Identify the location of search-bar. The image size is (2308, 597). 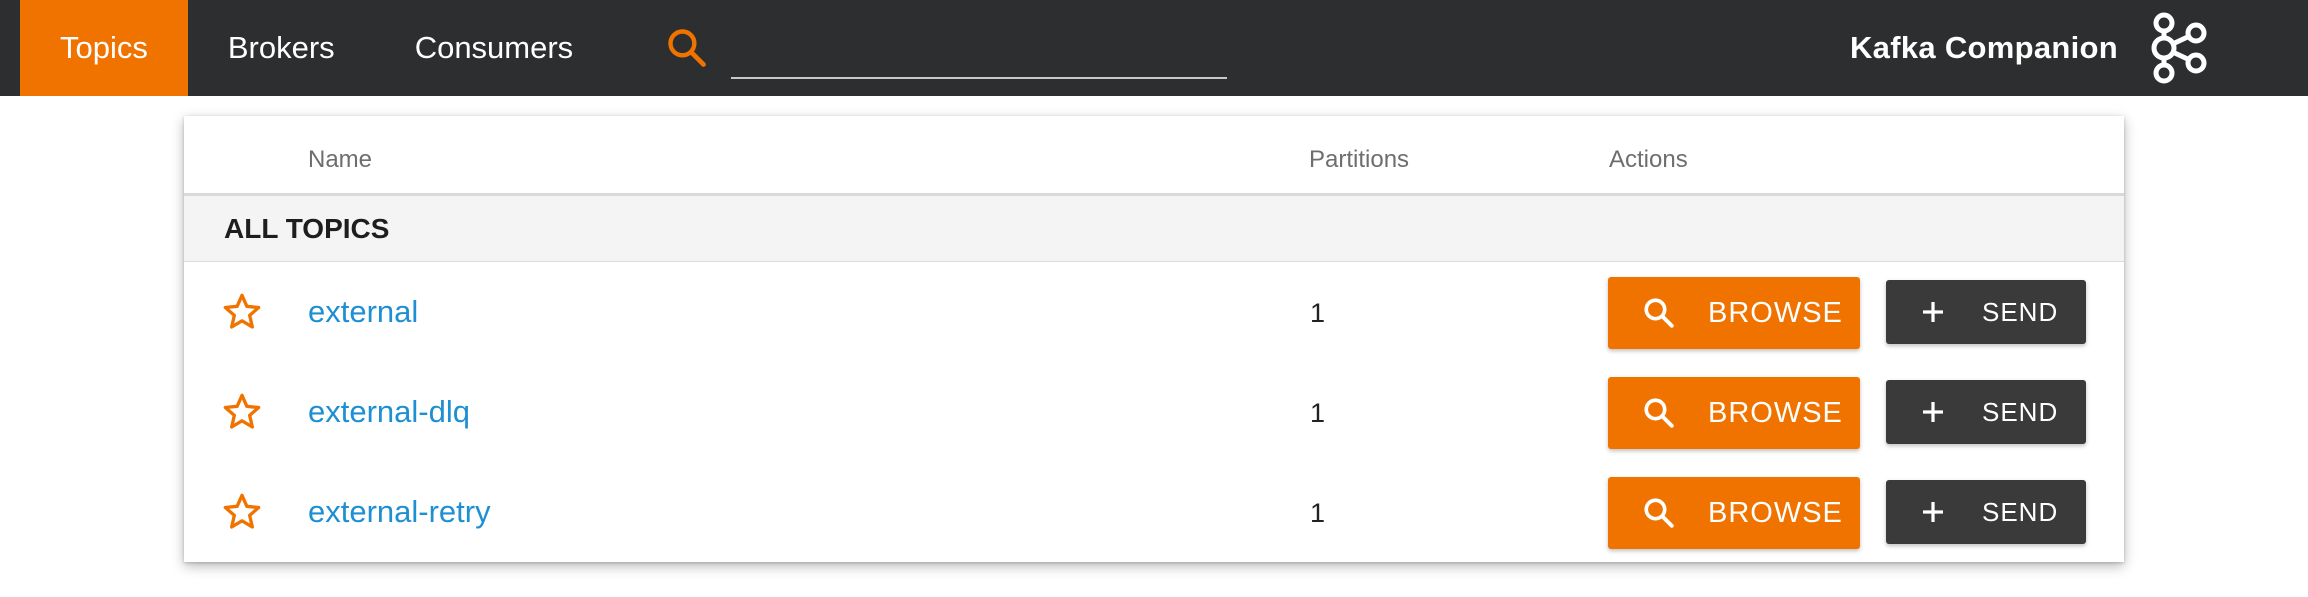
(946, 48).